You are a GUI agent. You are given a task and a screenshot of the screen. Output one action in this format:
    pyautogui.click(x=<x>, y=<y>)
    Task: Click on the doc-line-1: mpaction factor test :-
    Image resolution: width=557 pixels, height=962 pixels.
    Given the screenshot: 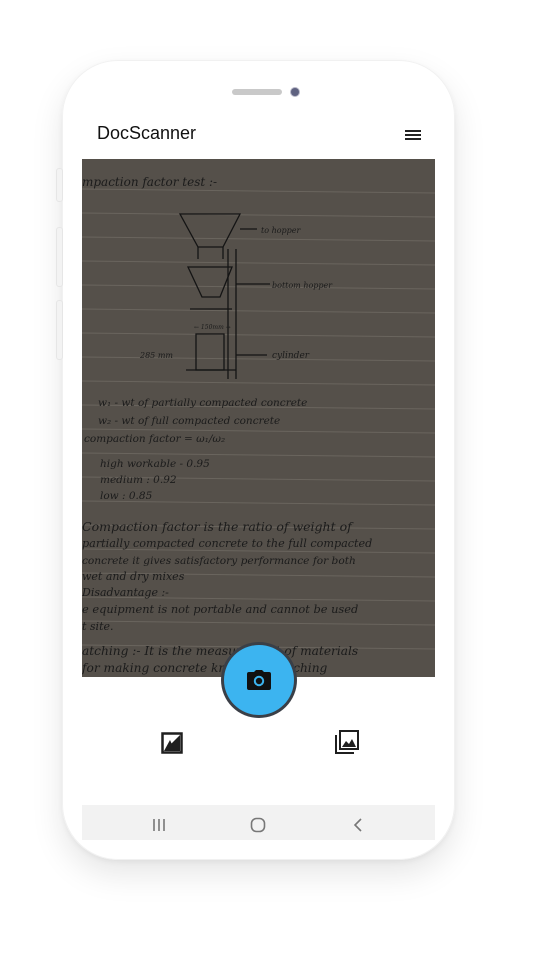 What is the action you would take?
    pyautogui.click(x=149, y=182)
    